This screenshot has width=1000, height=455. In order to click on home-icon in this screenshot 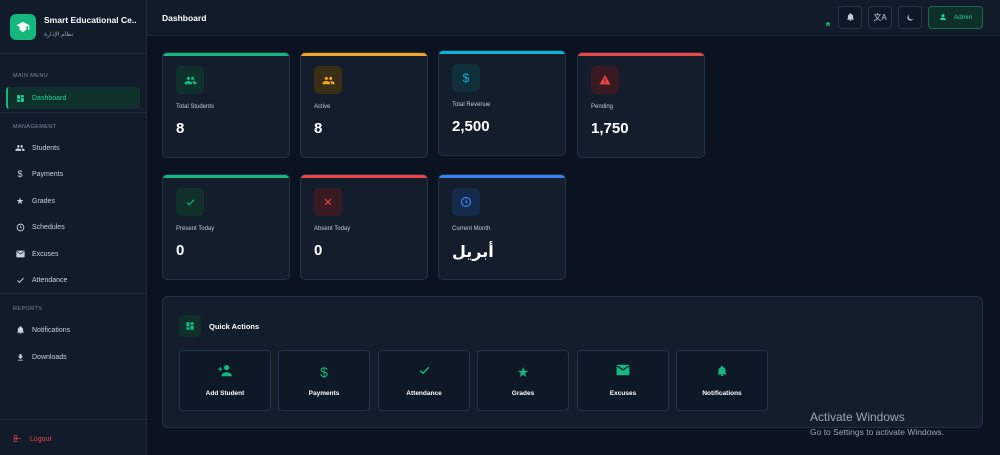, I will do `click(828, 20)`.